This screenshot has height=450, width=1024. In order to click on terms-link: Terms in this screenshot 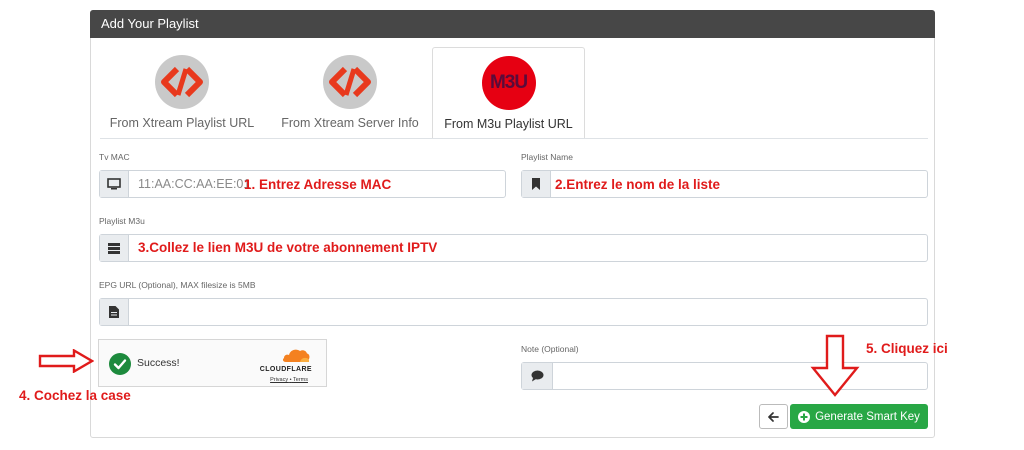, I will do `click(300, 380)`.